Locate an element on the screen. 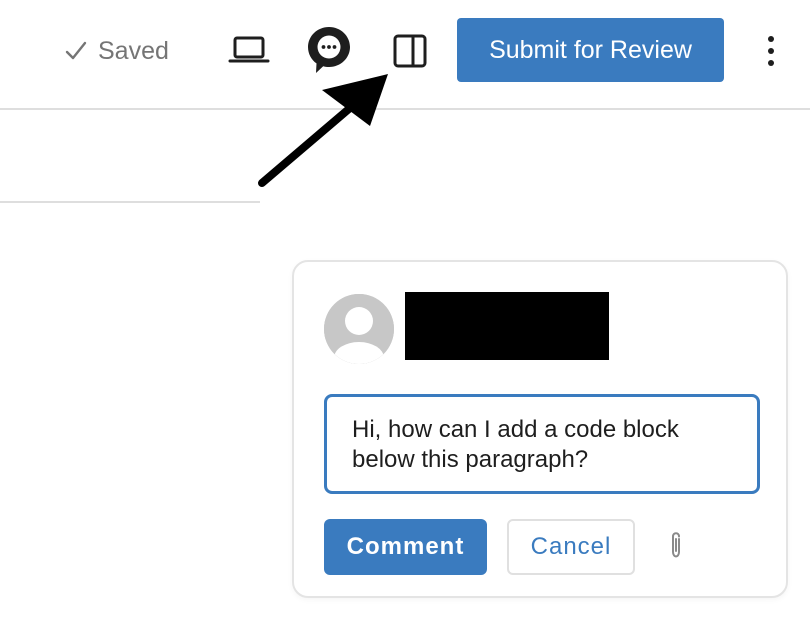  comments-button is located at coordinates (329, 50).